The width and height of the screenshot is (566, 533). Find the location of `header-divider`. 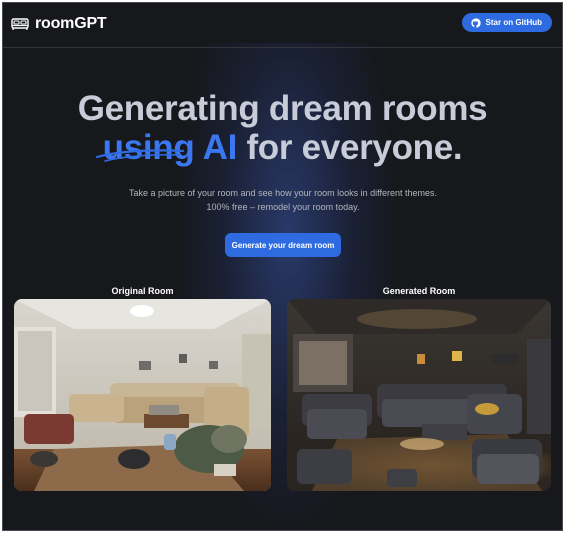

header-divider is located at coordinates (282, 47).